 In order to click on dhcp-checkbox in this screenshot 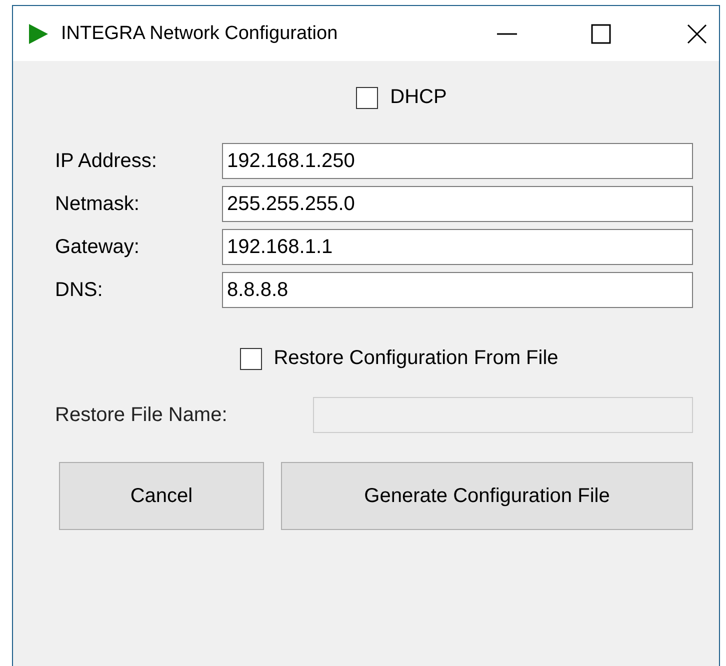, I will do `click(367, 97)`.